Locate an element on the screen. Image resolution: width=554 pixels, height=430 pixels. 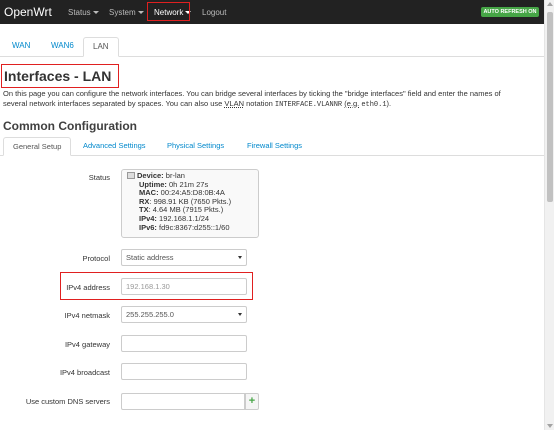
scroll-up-arrow-icon is located at coordinates (550, 4).